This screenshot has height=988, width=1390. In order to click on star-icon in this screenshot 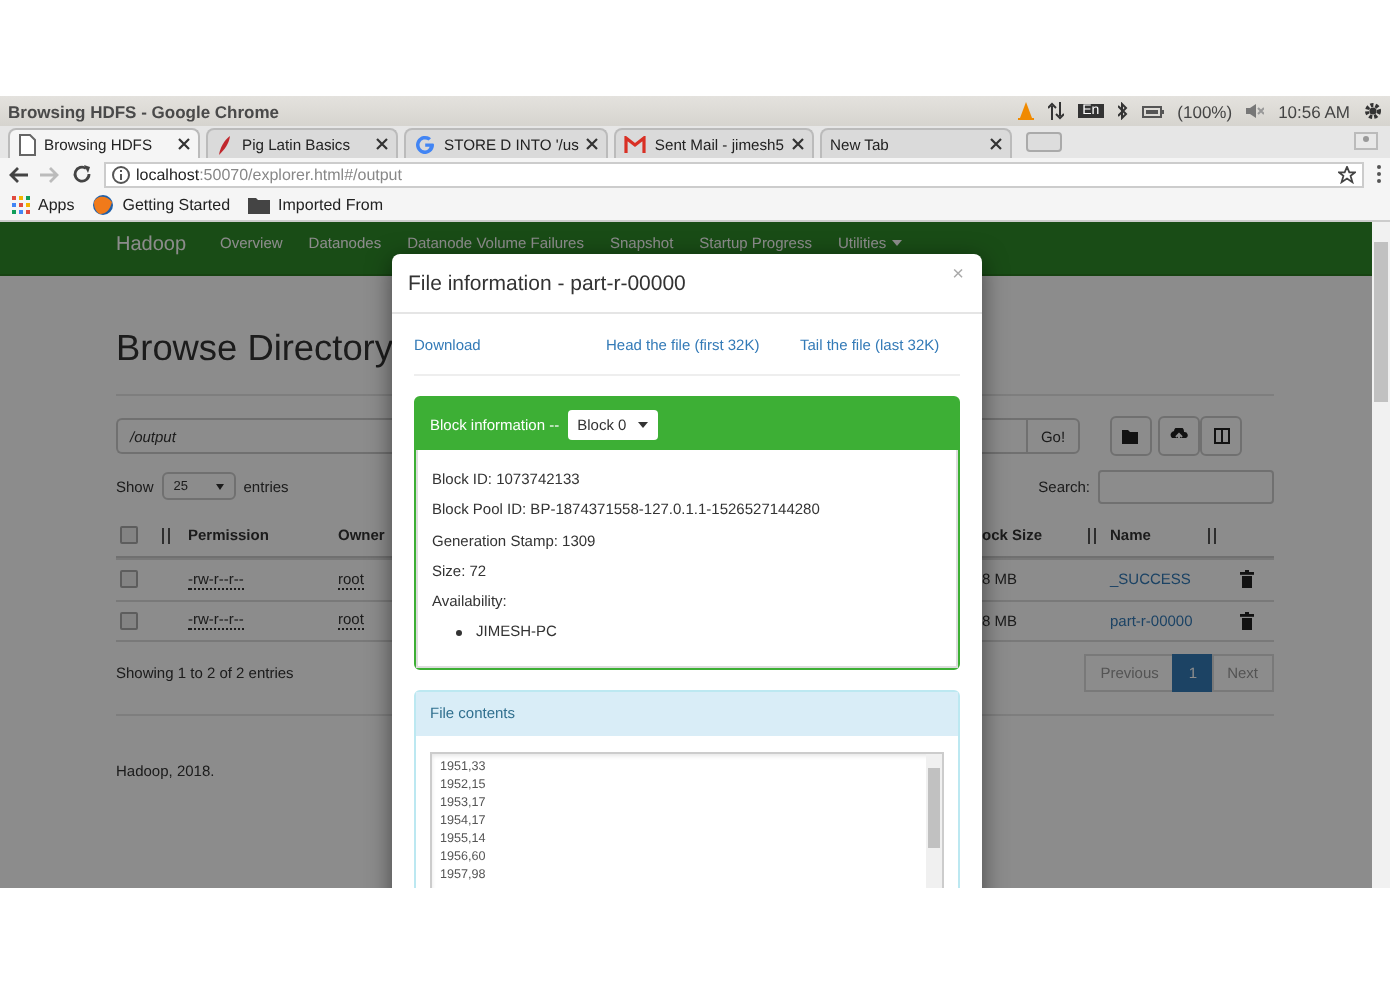, I will do `click(1347, 174)`.